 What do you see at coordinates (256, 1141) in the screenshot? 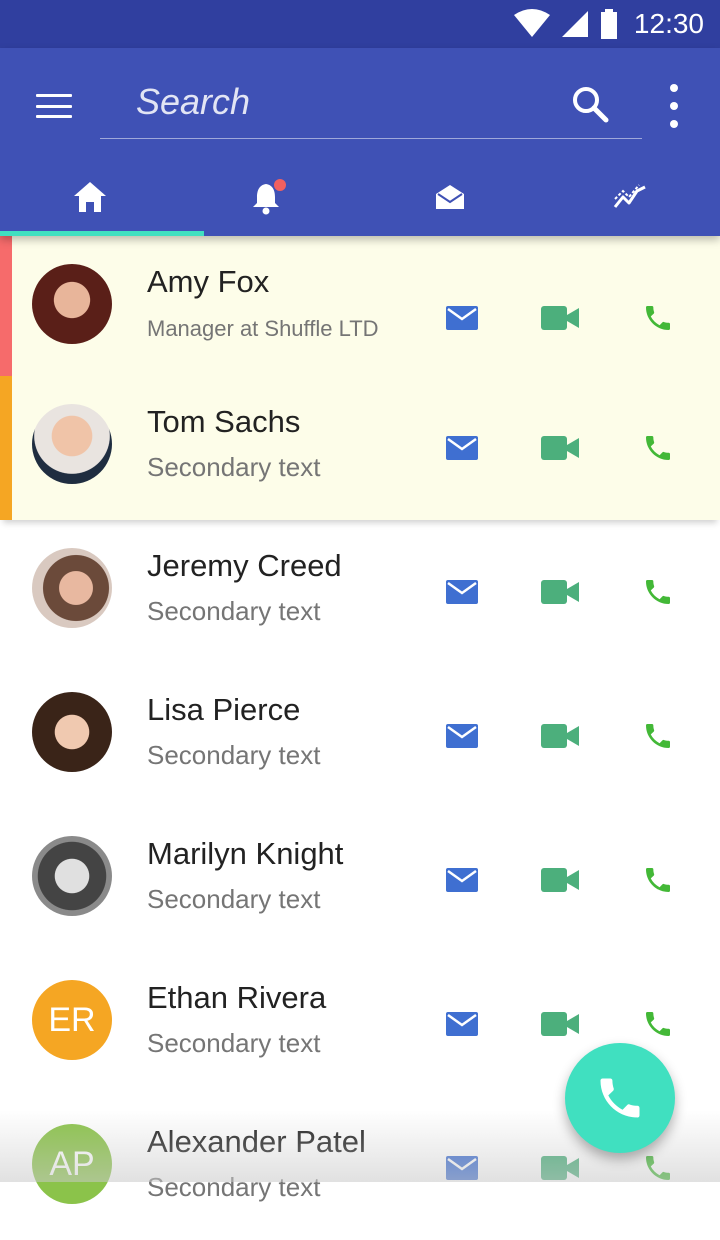
I see `contact-name: Alexander Patel` at bounding box center [256, 1141].